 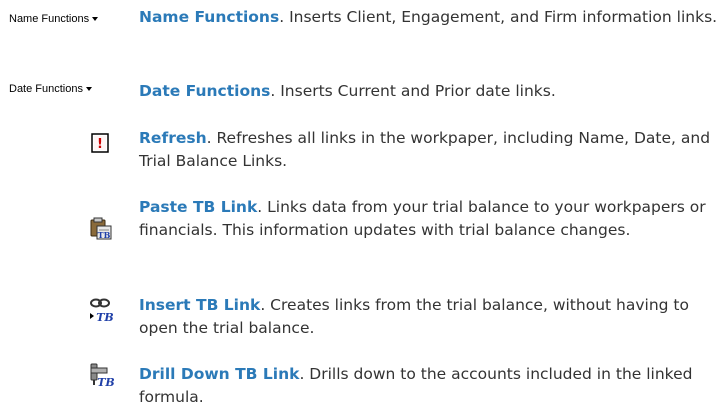 I want to click on entry-text: Inserts Current and Prior date links., so click(x=415, y=91).